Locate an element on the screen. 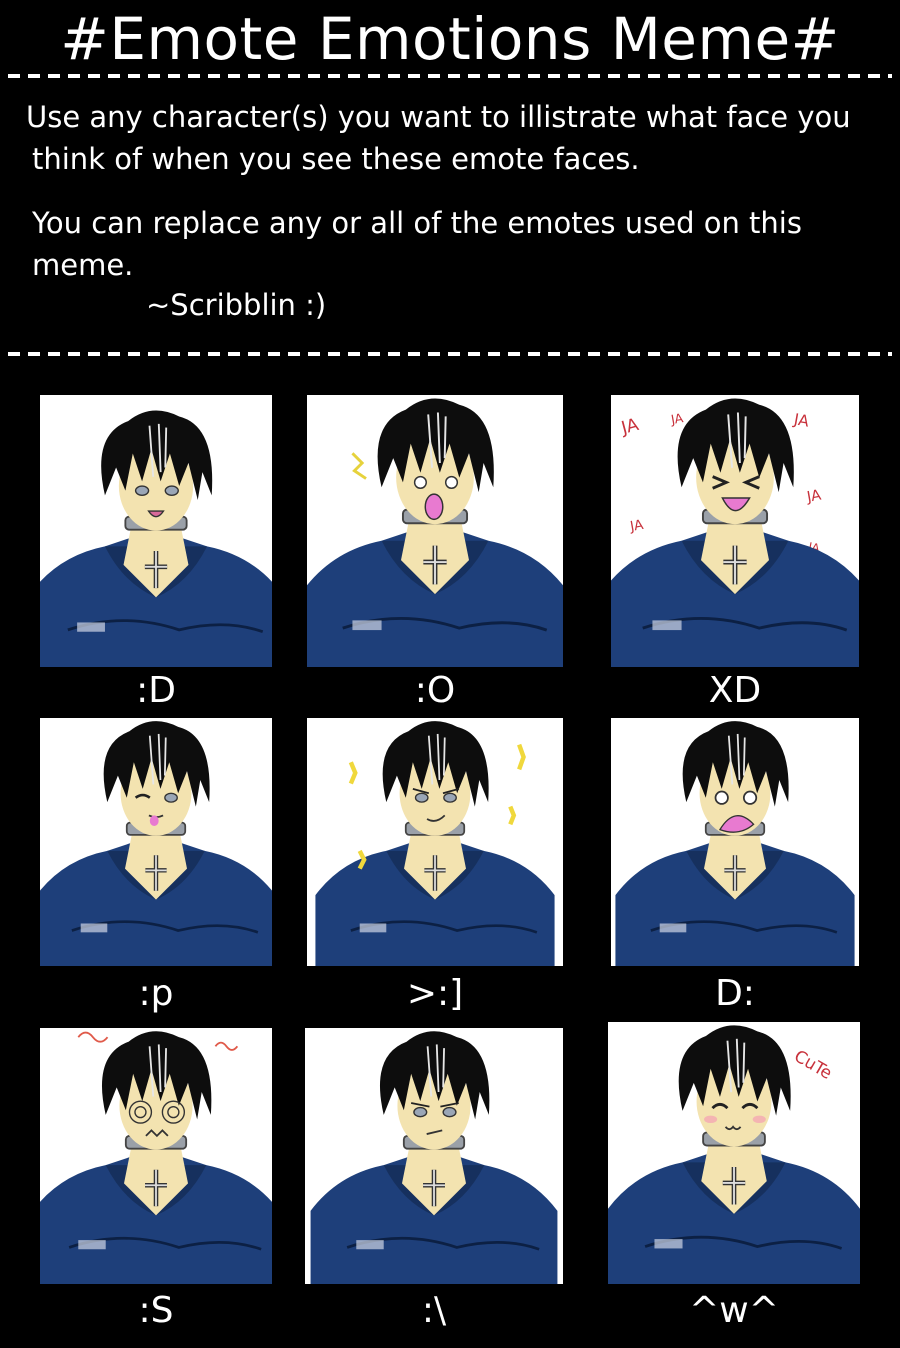 This screenshot has height=1348, width=900. divider-top is located at coordinates (450, 76).